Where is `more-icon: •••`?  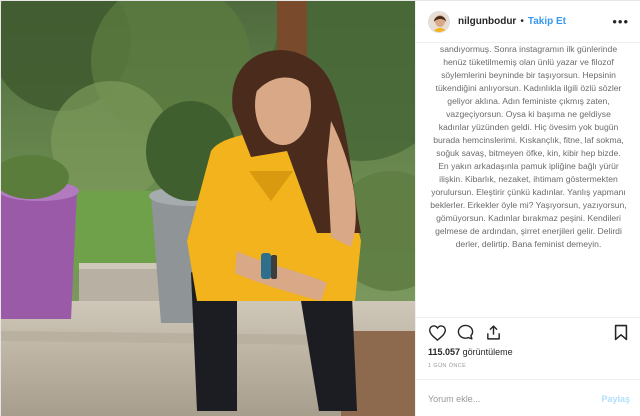 more-icon: ••• is located at coordinates (620, 21).